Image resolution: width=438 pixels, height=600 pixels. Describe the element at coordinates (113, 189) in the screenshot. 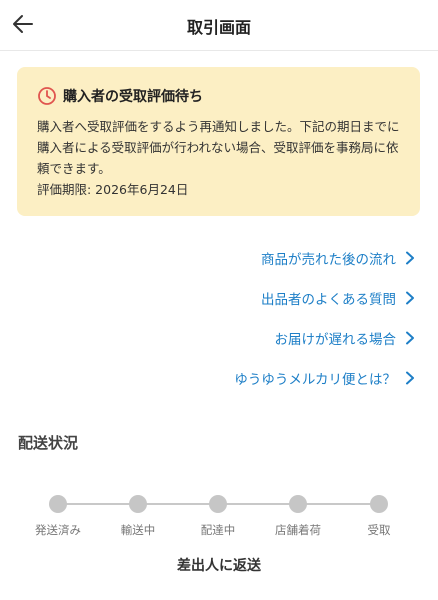

I see `evaluation-deadline: 評価期限: 2026年6月24日` at that location.